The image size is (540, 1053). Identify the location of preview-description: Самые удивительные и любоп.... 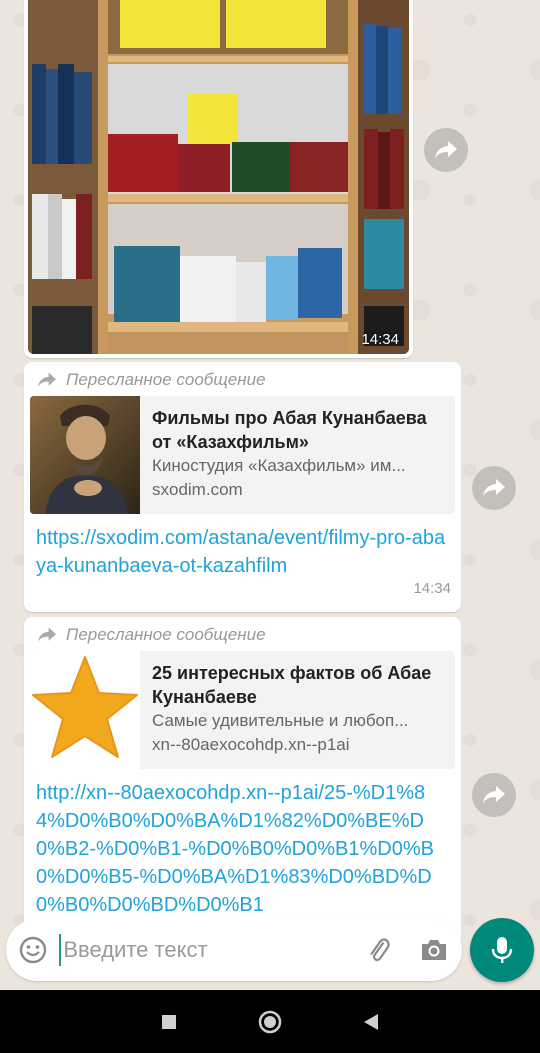
(280, 720).